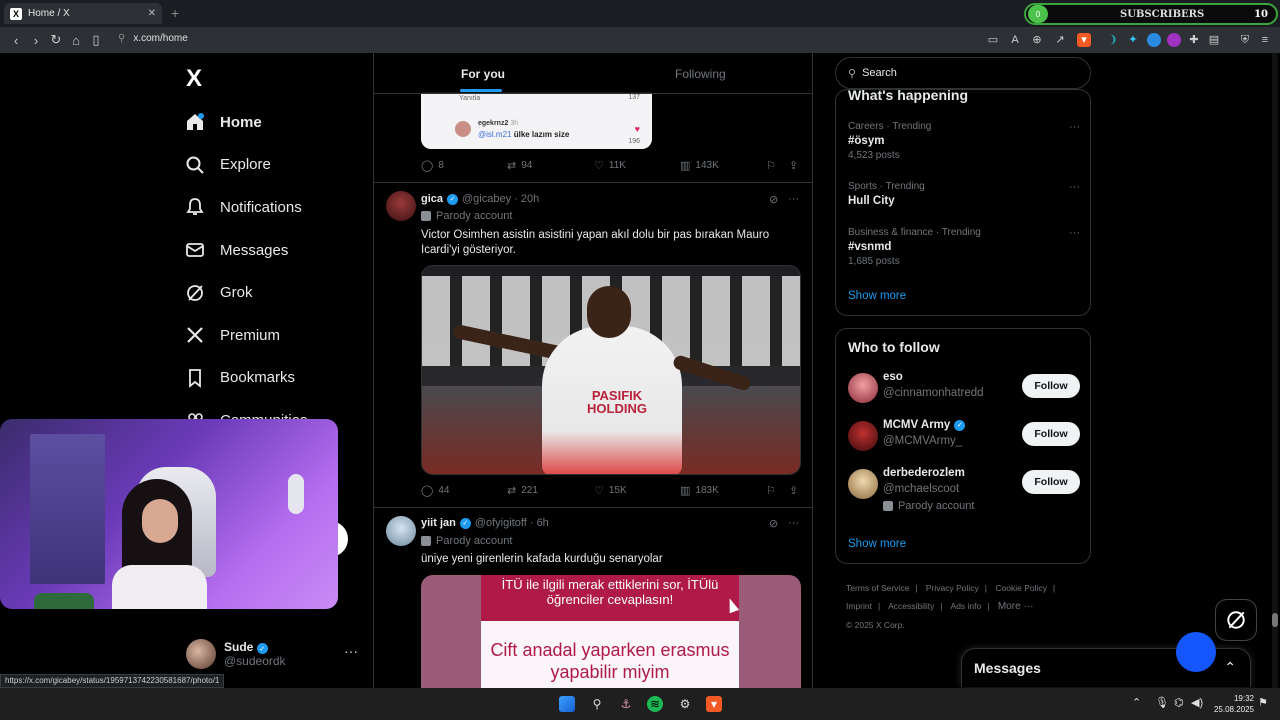  What do you see at coordinates (966, 606) in the screenshot?
I see `footer-link: Ads info` at bounding box center [966, 606].